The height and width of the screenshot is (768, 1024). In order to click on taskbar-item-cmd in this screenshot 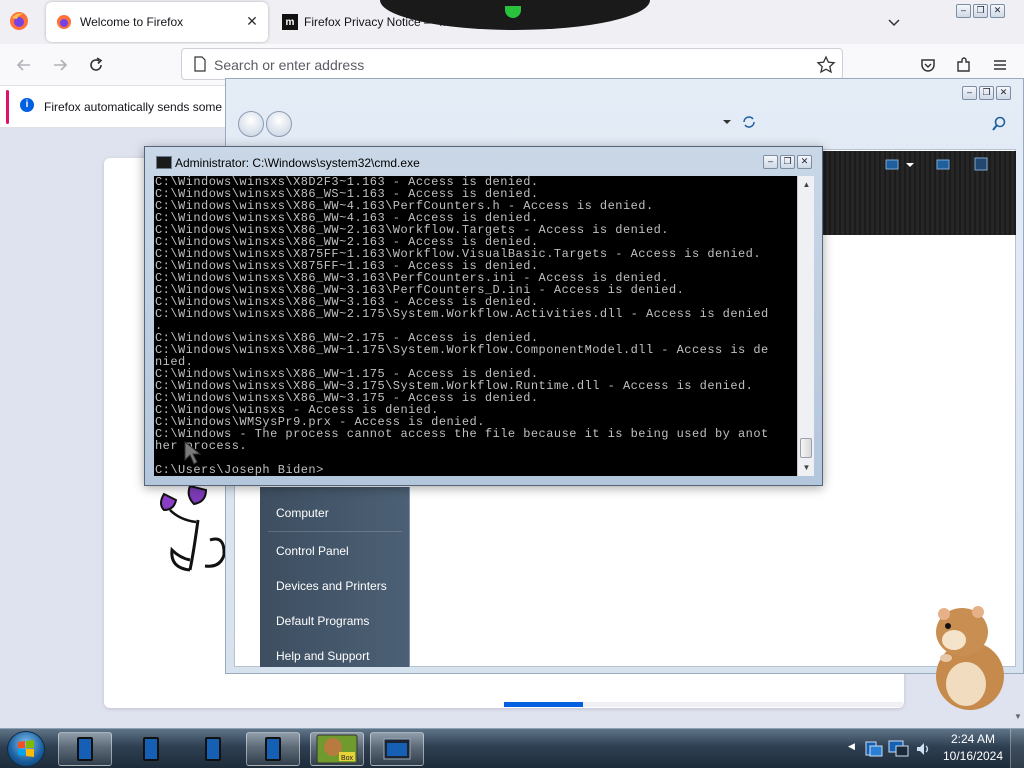, I will do `click(397, 749)`.